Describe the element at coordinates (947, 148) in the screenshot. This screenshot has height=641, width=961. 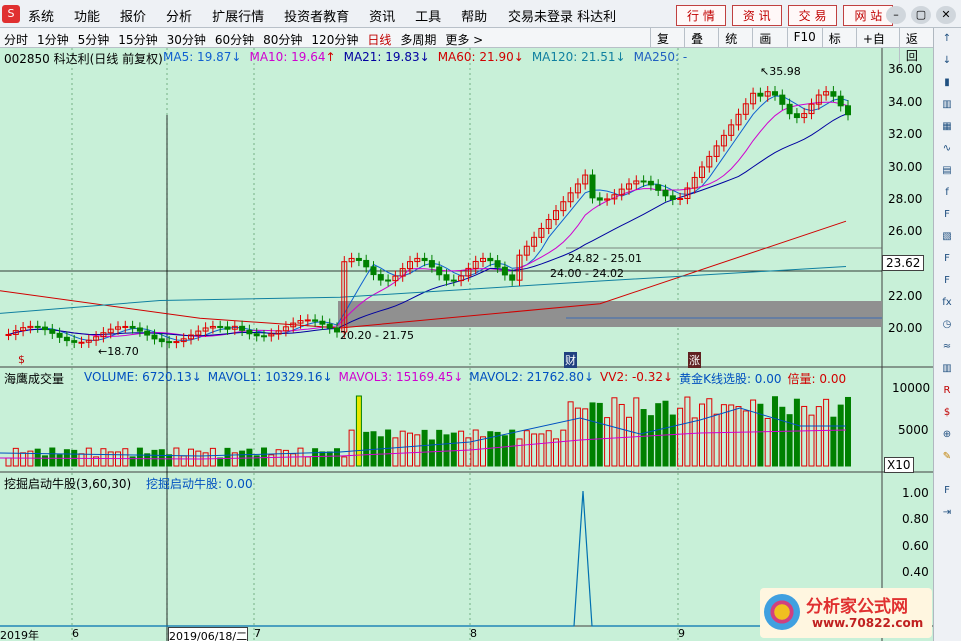
I see `line-chart-icon: ∿` at that location.